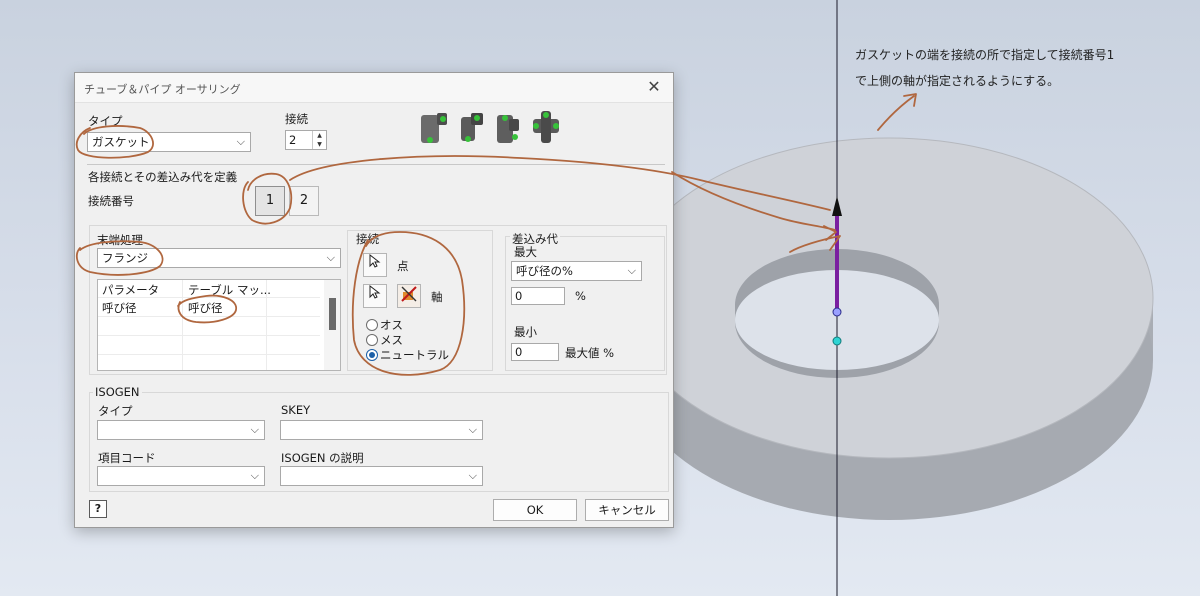  What do you see at coordinates (219, 325) in the screenshot?
I see `parameter-table: パラメータ テーブル マッ... 呼び径 呼び径` at bounding box center [219, 325].